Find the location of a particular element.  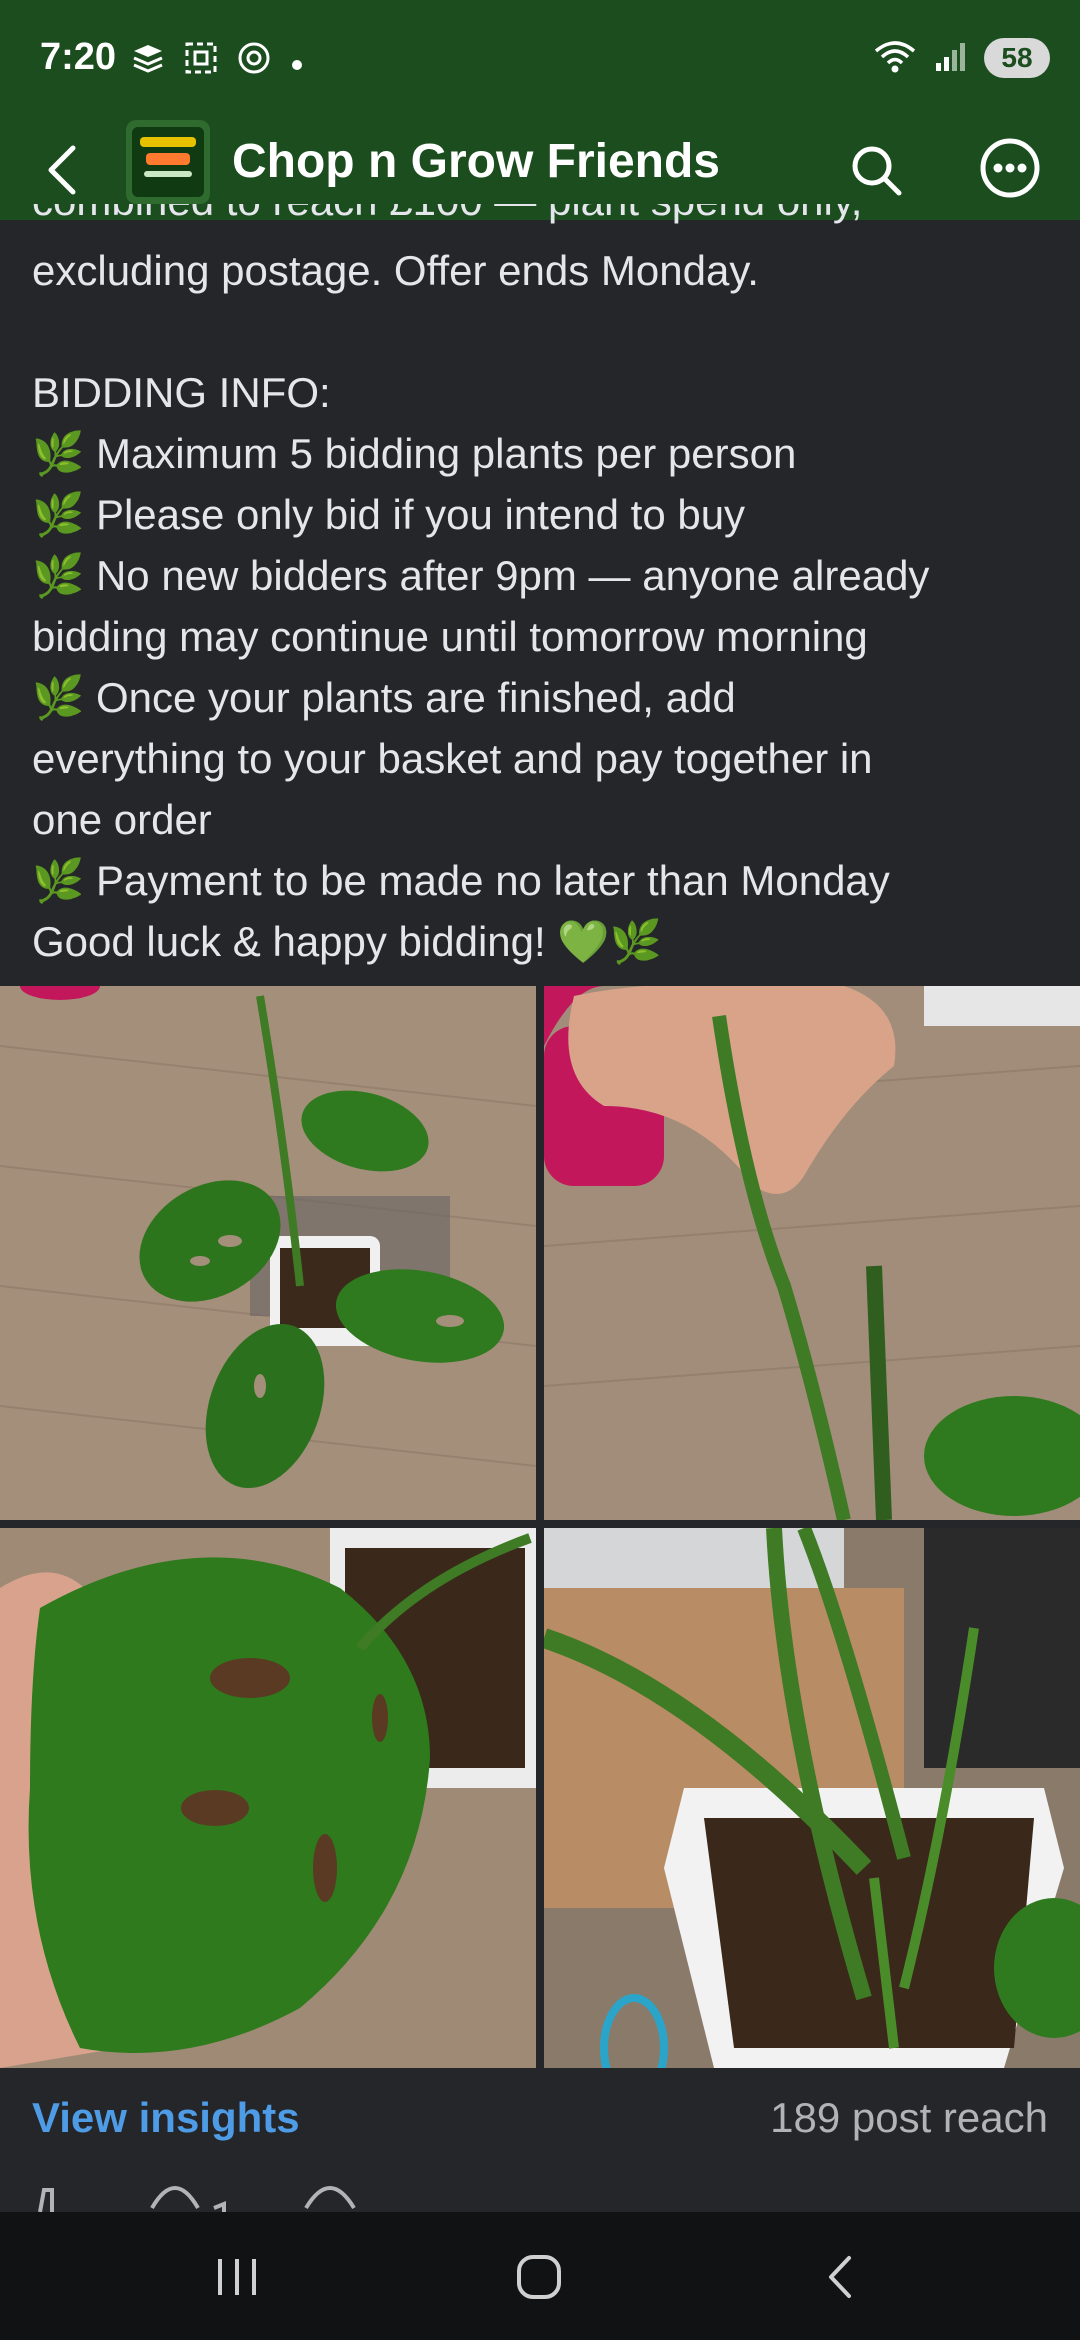

back-nav-button is located at coordinates (841, 2277).